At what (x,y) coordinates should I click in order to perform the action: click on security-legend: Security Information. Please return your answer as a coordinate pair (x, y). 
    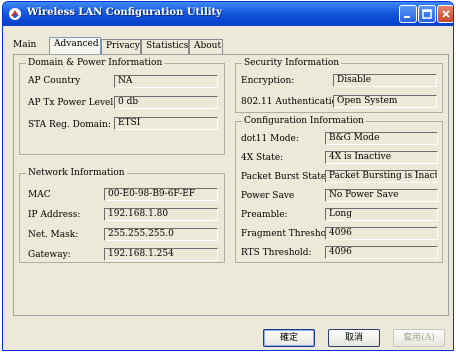
    Looking at the image, I should click on (292, 63).